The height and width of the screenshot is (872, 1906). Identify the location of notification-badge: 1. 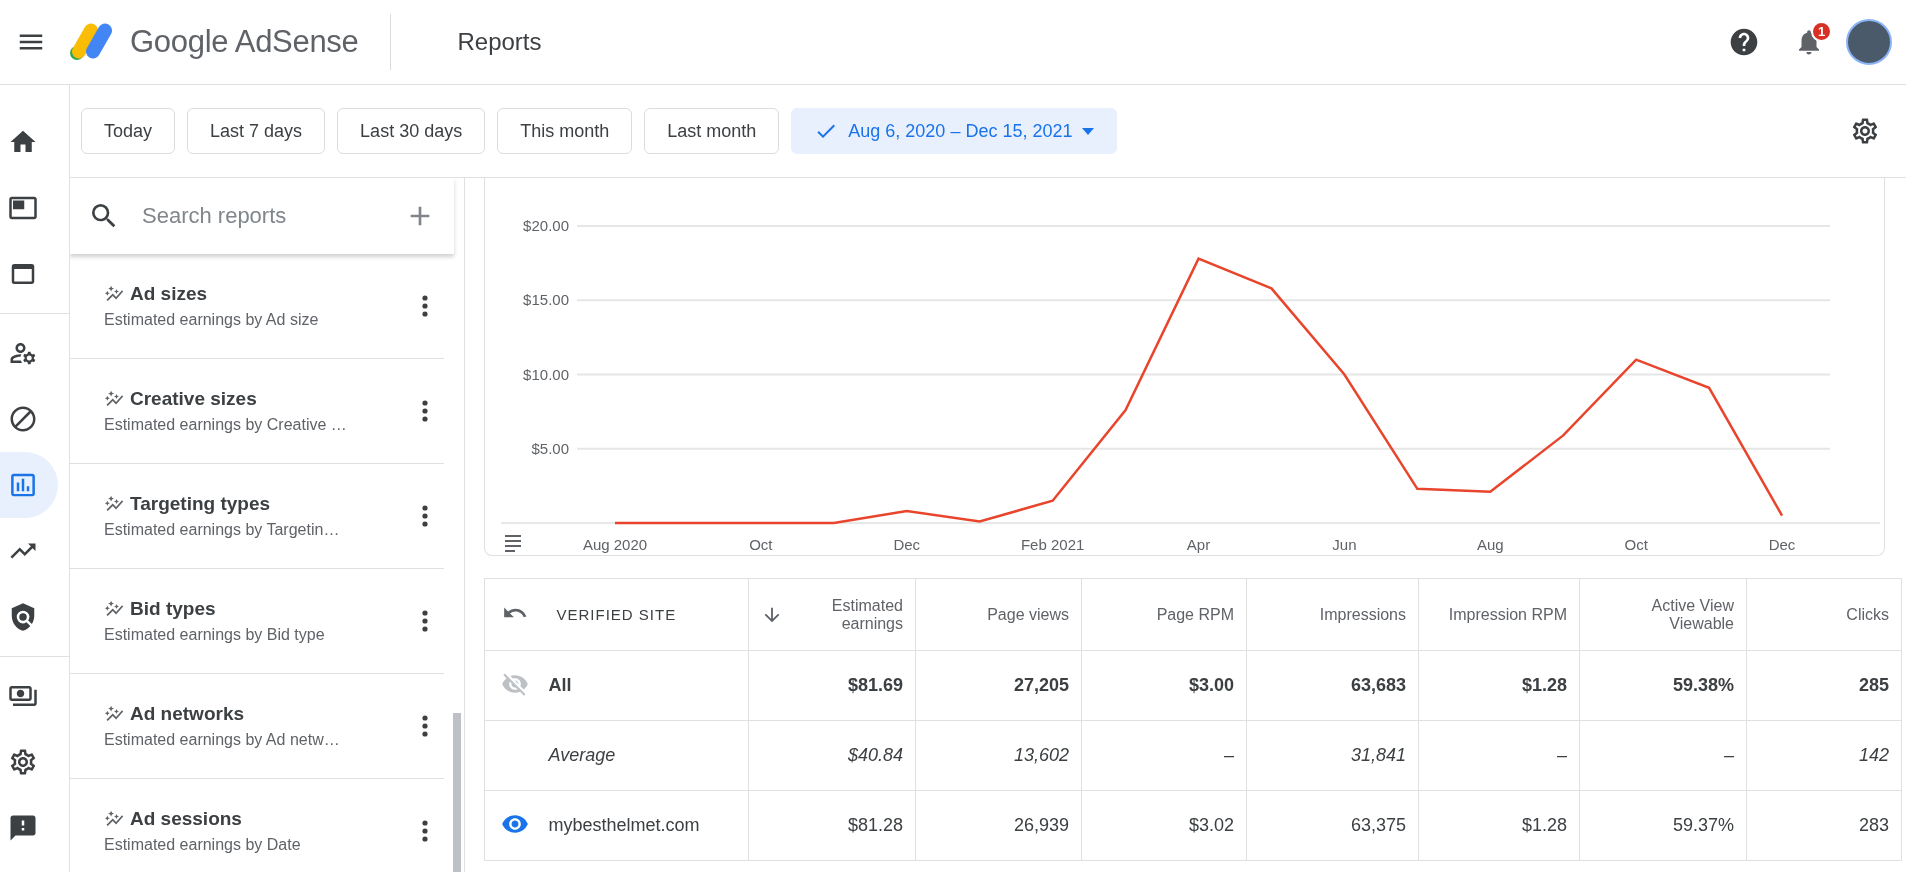
(1821, 31).